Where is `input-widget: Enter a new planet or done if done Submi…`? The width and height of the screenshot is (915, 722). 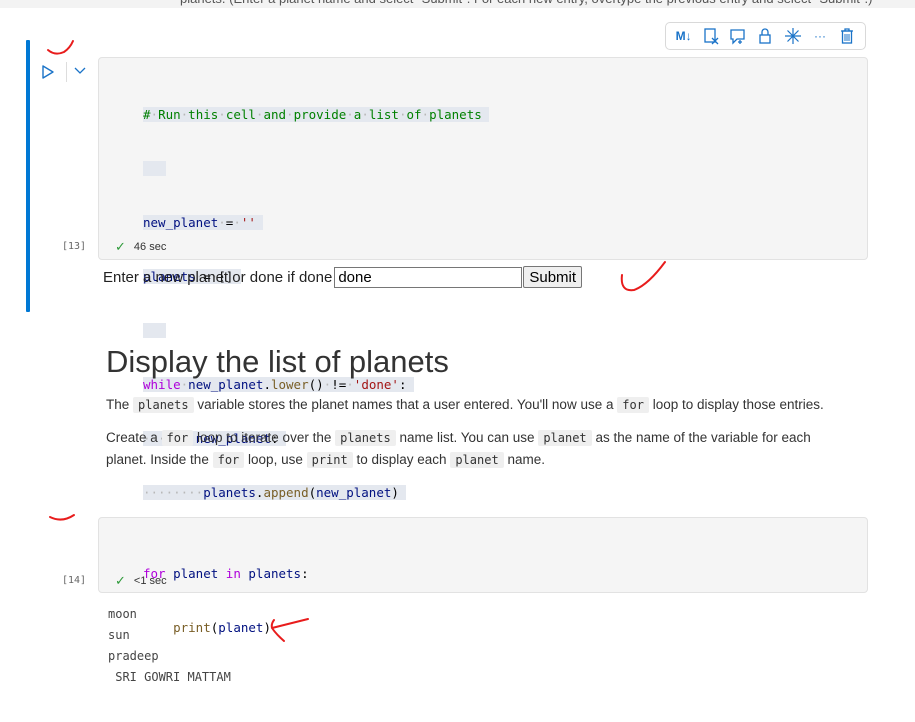
input-widget: Enter a new planet or done if done Submi… is located at coordinates (343, 277).